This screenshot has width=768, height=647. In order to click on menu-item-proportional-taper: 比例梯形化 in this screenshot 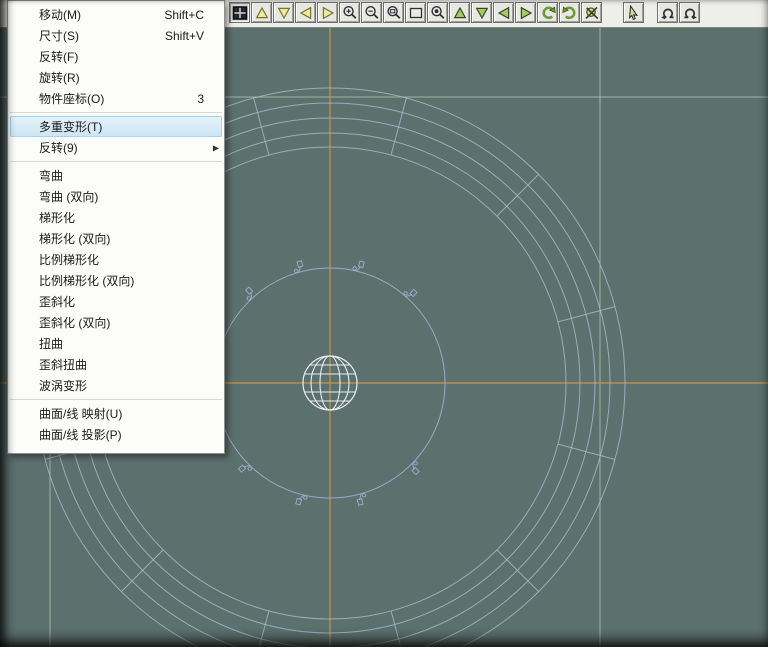, I will do `click(116, 259)`.